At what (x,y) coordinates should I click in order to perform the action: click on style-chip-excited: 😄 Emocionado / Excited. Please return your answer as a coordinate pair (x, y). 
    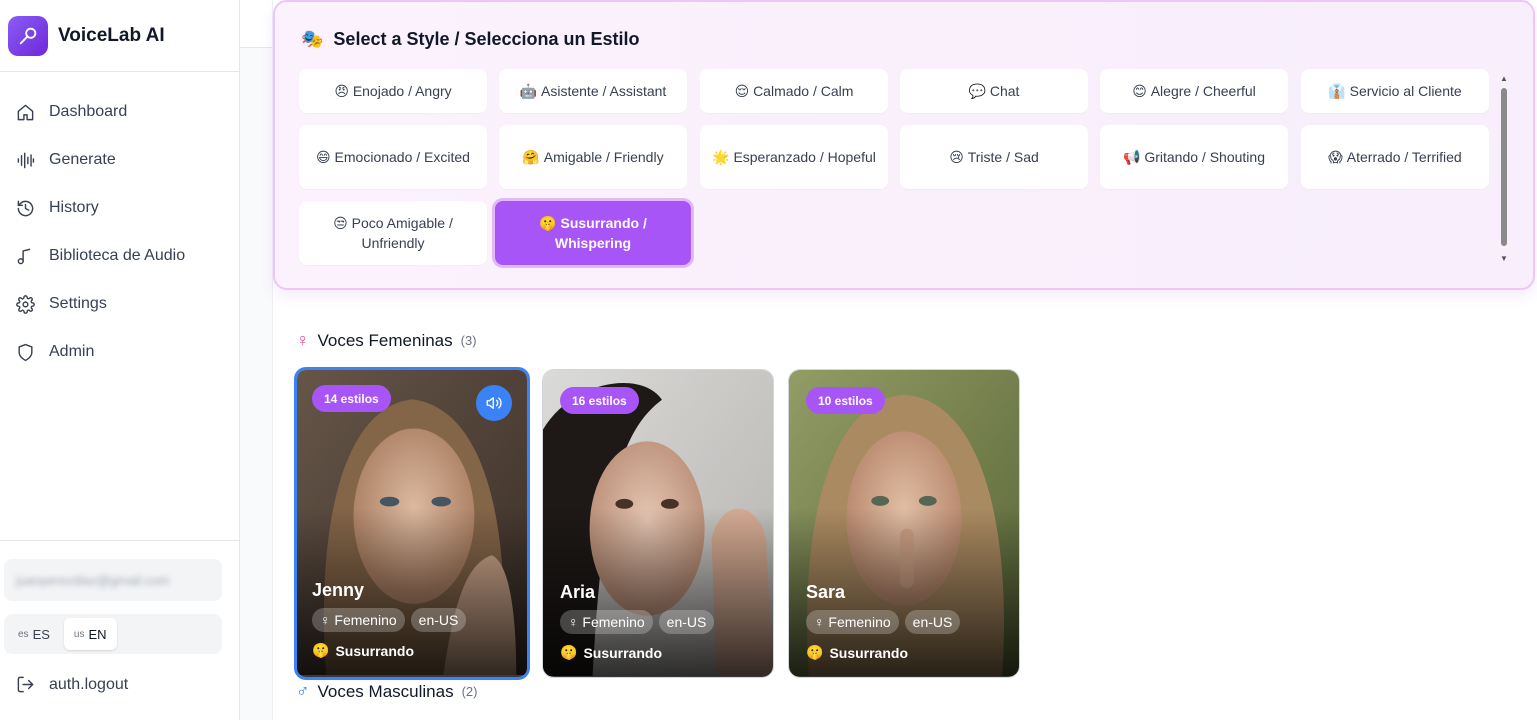
    Looking at the image, I should click on (393, 157).